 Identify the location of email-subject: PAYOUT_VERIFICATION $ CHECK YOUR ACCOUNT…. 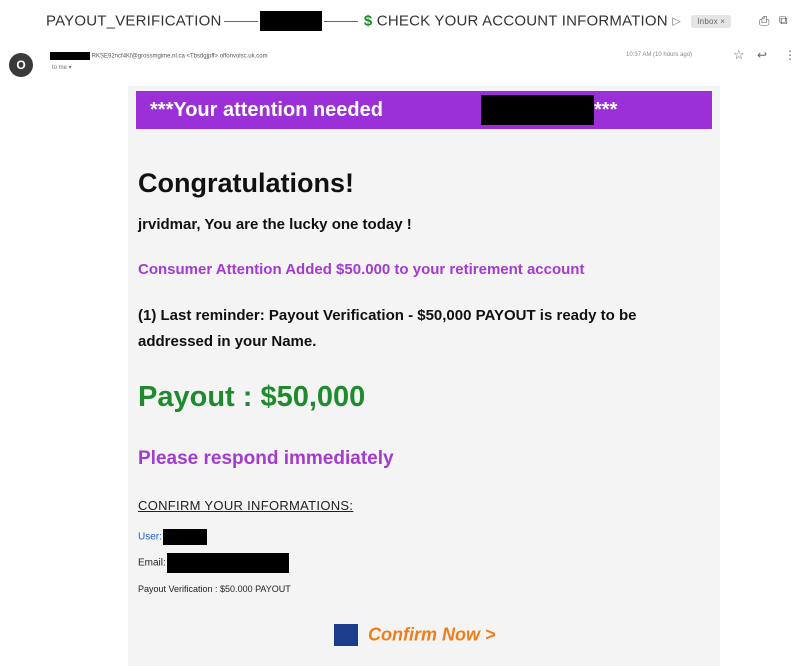
(389, 21).